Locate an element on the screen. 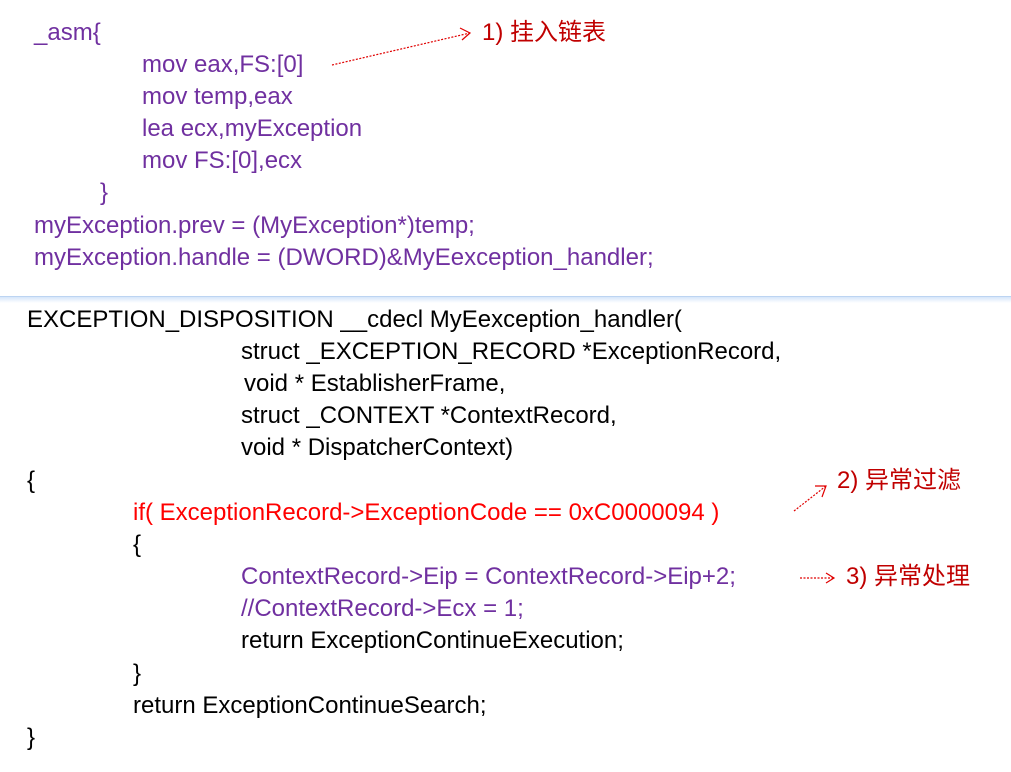  arrow-2-icon is located at coordinates (810, 498).